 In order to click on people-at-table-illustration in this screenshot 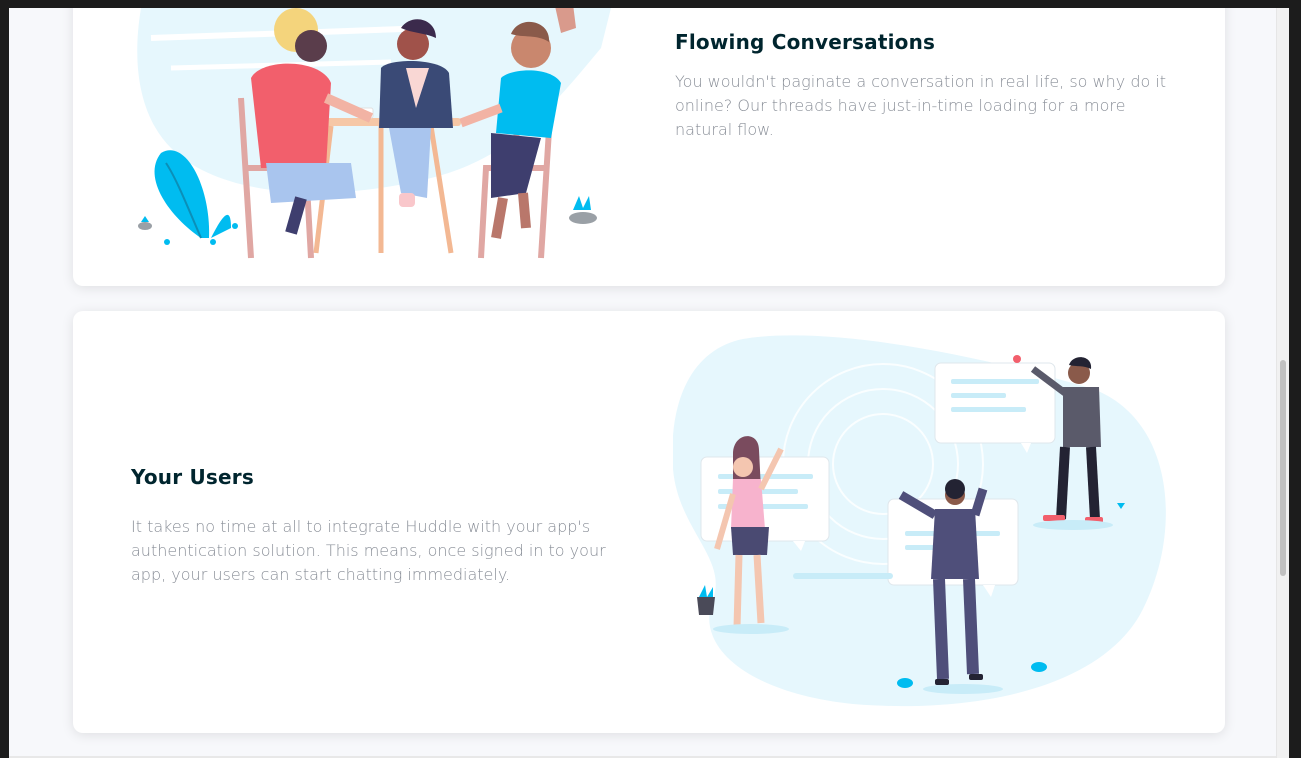, I will do `click(374, 133)`.